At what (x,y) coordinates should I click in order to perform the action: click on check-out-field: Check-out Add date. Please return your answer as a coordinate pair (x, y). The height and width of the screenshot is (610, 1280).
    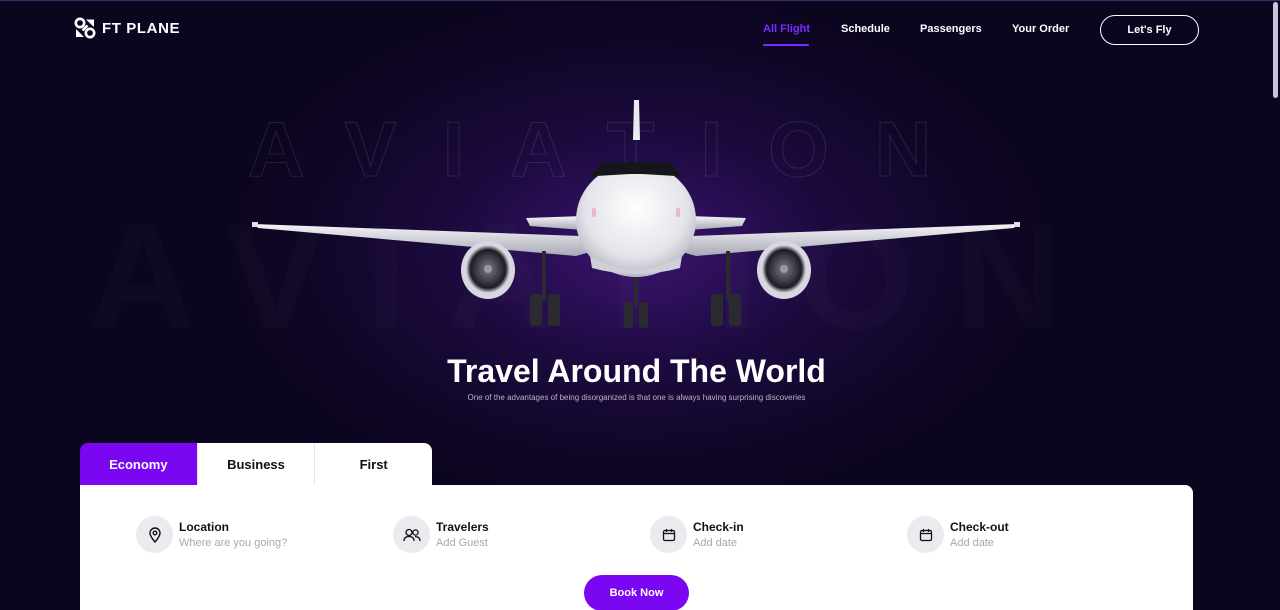
    Looking at the image, I should click on (958, 534).